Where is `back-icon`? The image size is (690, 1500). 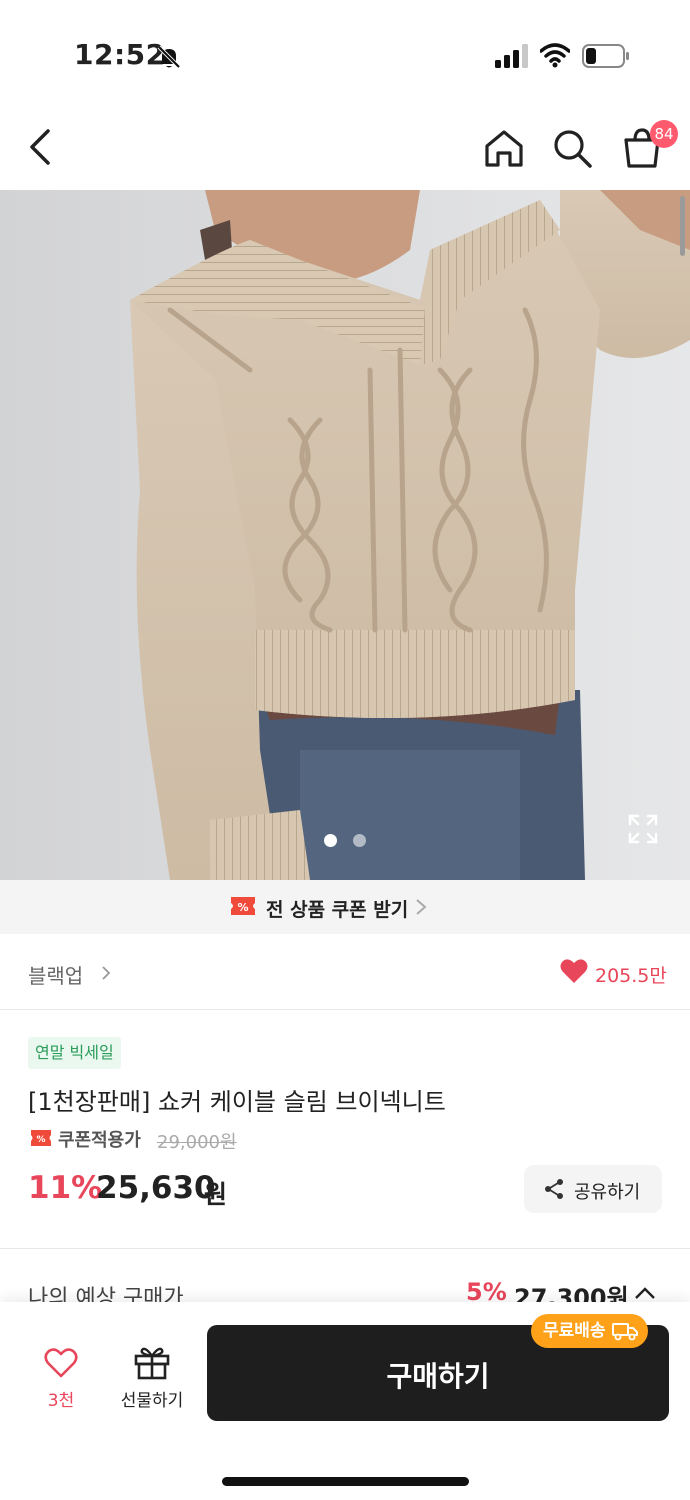 back-icon is located at coordinates (40, 147).